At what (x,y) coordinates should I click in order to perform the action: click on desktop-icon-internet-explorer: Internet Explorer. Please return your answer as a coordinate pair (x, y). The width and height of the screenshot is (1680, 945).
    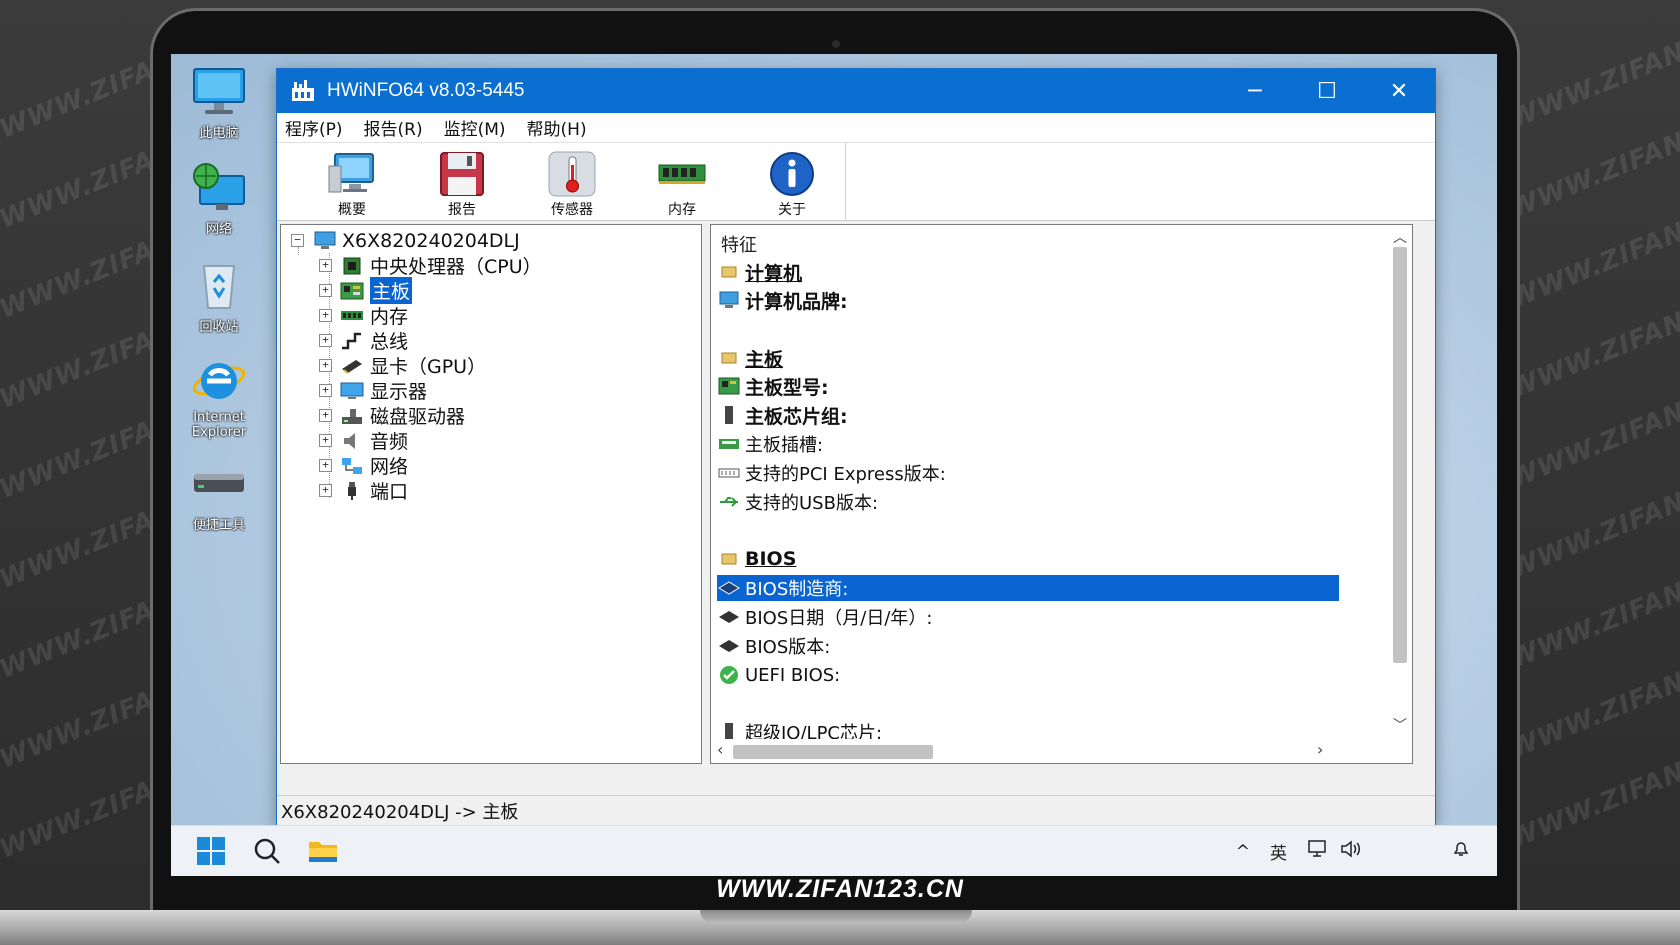
    Looking at the image, I should click on (219, 397).